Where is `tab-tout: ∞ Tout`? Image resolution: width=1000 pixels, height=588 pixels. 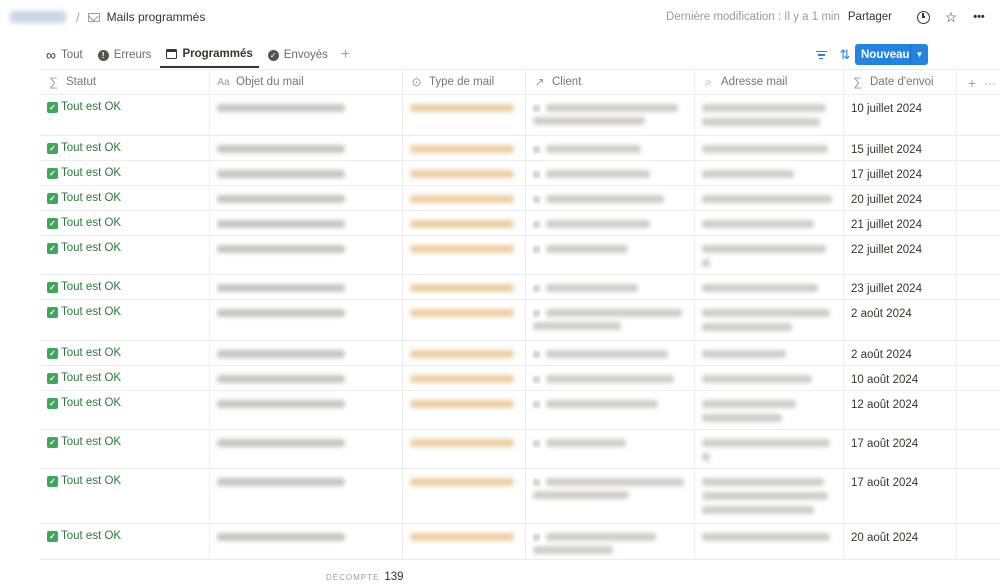
tab-tout: ∞ Tout is located at coordinates (64, 55).